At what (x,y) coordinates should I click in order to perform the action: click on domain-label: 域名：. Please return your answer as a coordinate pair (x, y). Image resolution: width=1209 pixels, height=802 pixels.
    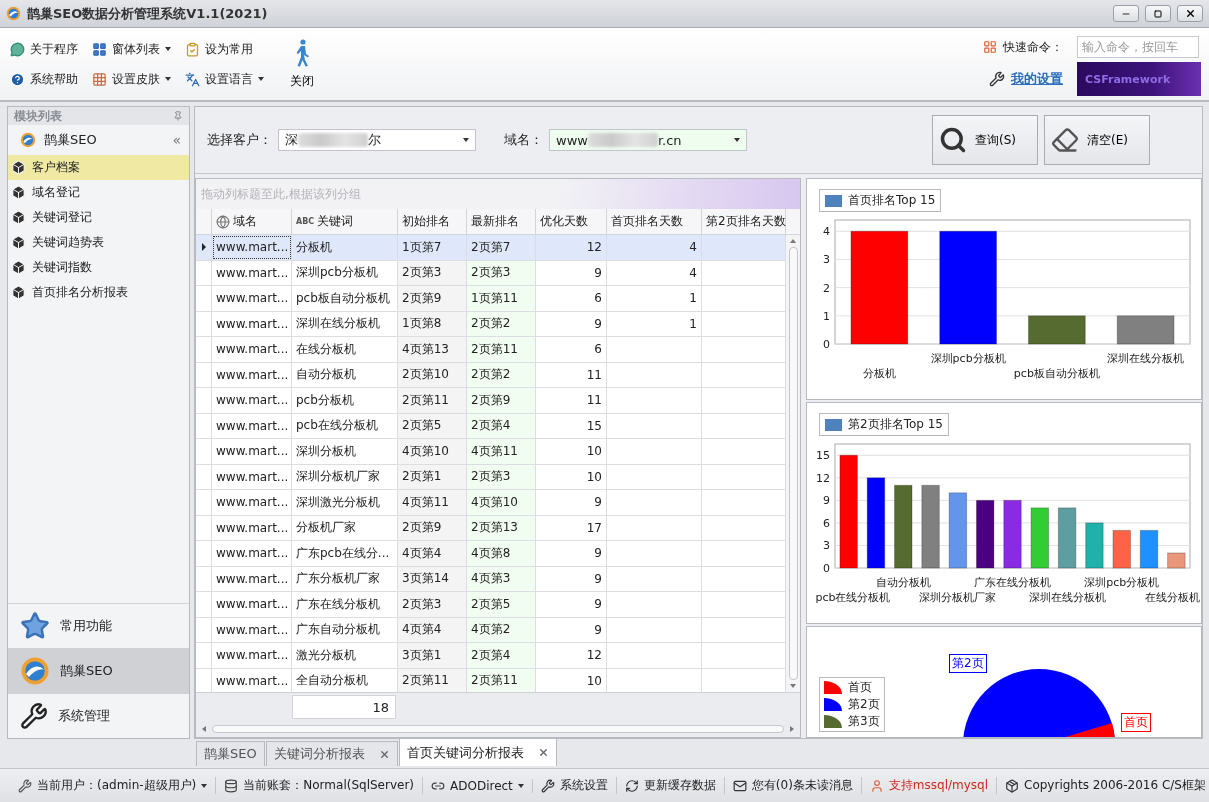
    Looking at the image, I should click on (523, 140).